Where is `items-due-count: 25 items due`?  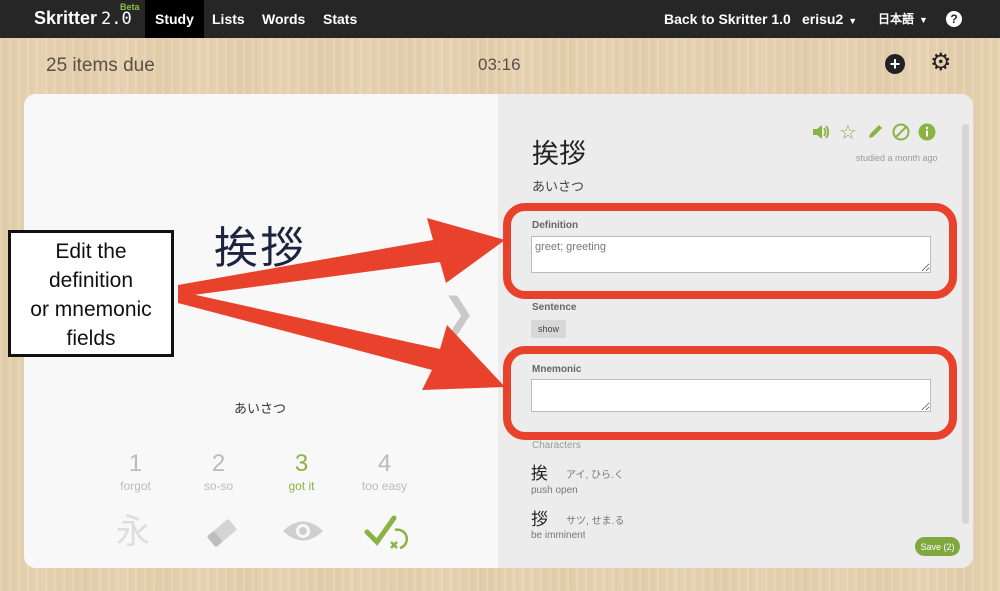 items-due-count: 25 items due is located at coordinates (100, 65).